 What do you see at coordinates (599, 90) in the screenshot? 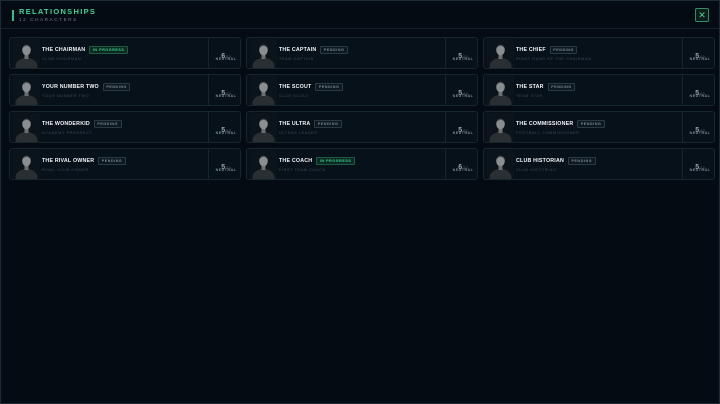
I see `character-card-6: THE STAR PENDING TEAM STAR 5/10 NEUTRAL` at bounding box center [599, 90].